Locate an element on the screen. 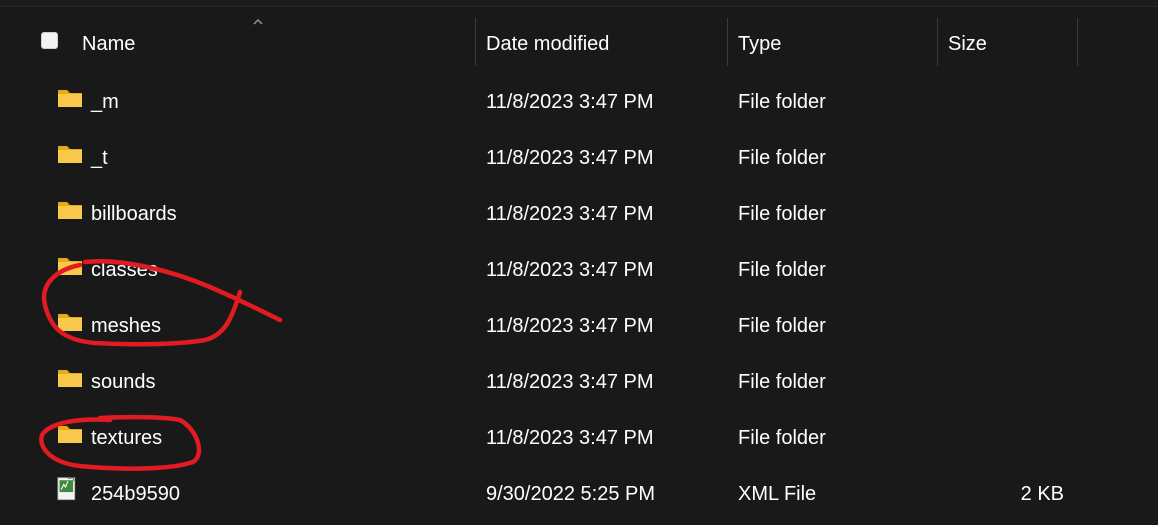 Image resolution: width=1158 pixels, height=525 pixels. file-row-t: _t 11/8/2023 3:47 PM File folder is located at coordinates (579, 158).